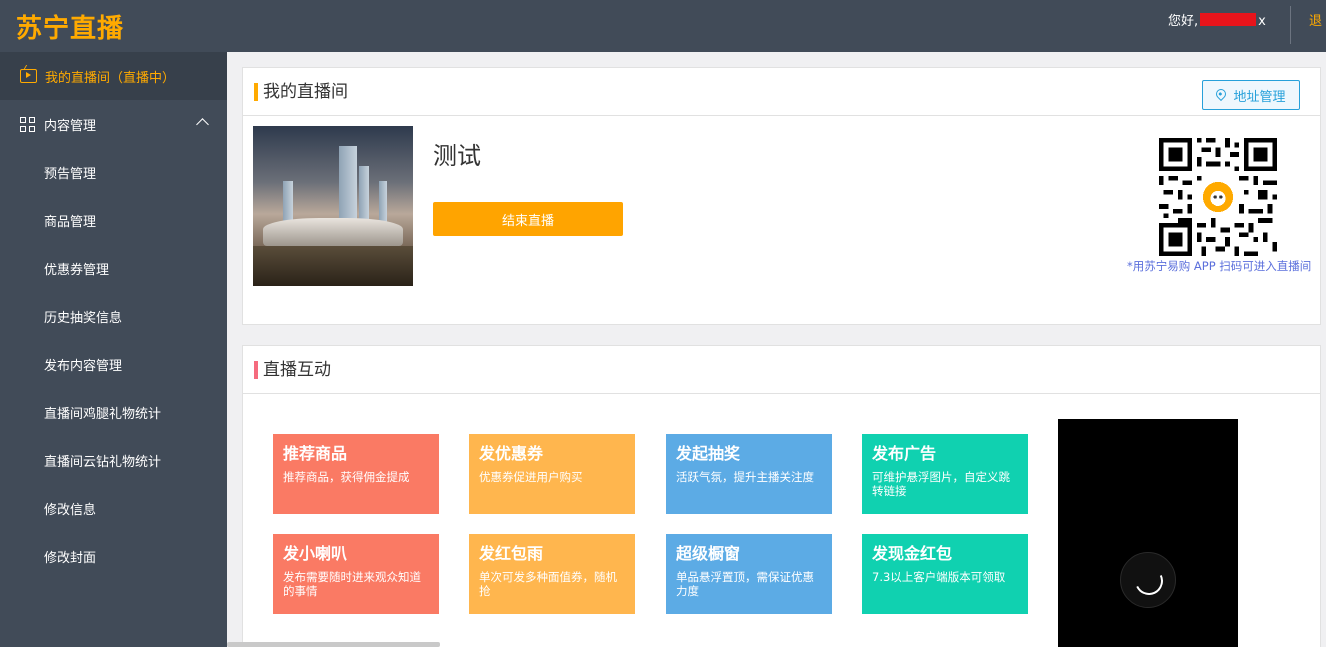  What do you see at coordinates (457, 156) in the screenshot?
I see `room-name: 测试` at bounding box center [457, 156].